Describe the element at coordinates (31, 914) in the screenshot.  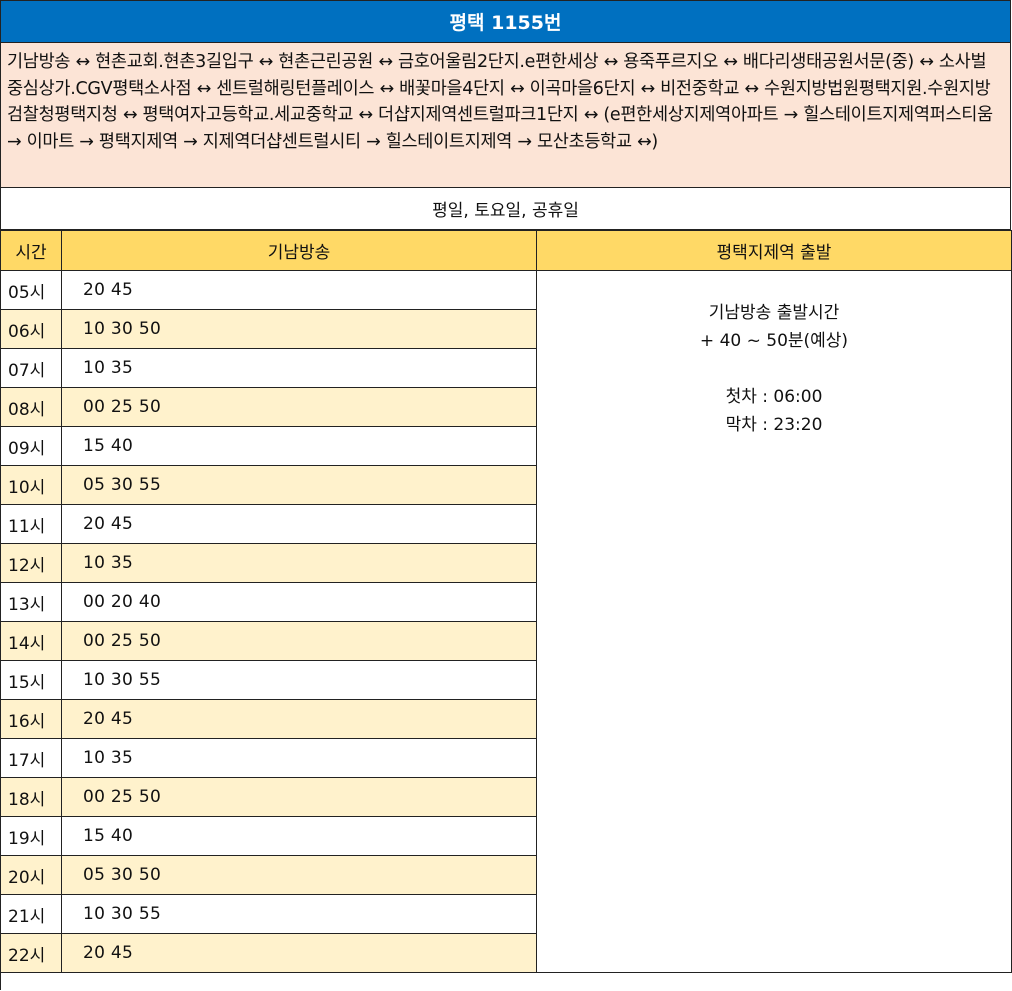
I see `hour-cell: 21시` at that location.